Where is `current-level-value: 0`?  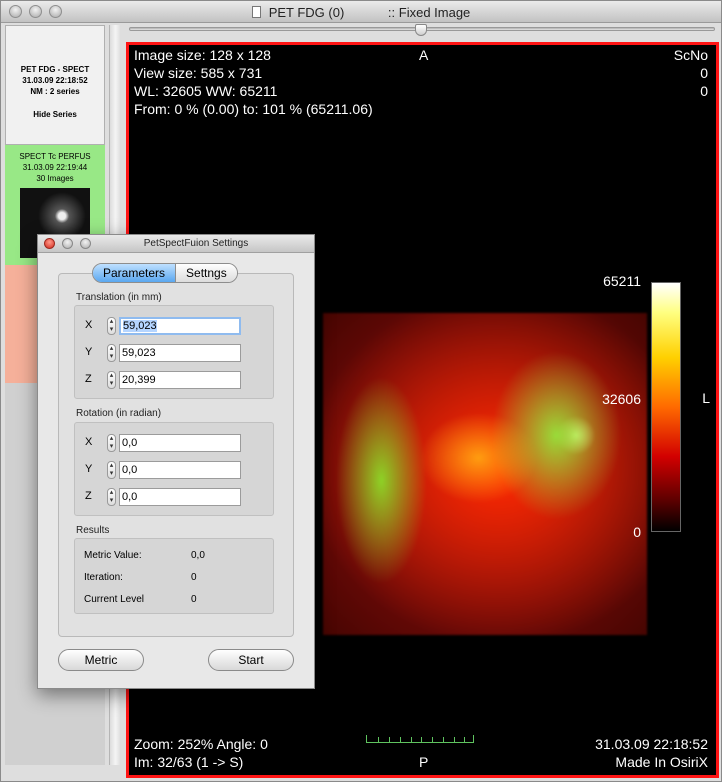 current-level-value: 0 is located at coordinates (194, 599).